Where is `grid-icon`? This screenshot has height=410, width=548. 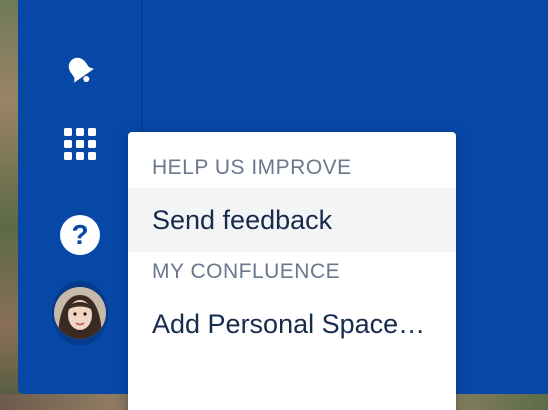 grid-icon is located at coordinates (80, 146).